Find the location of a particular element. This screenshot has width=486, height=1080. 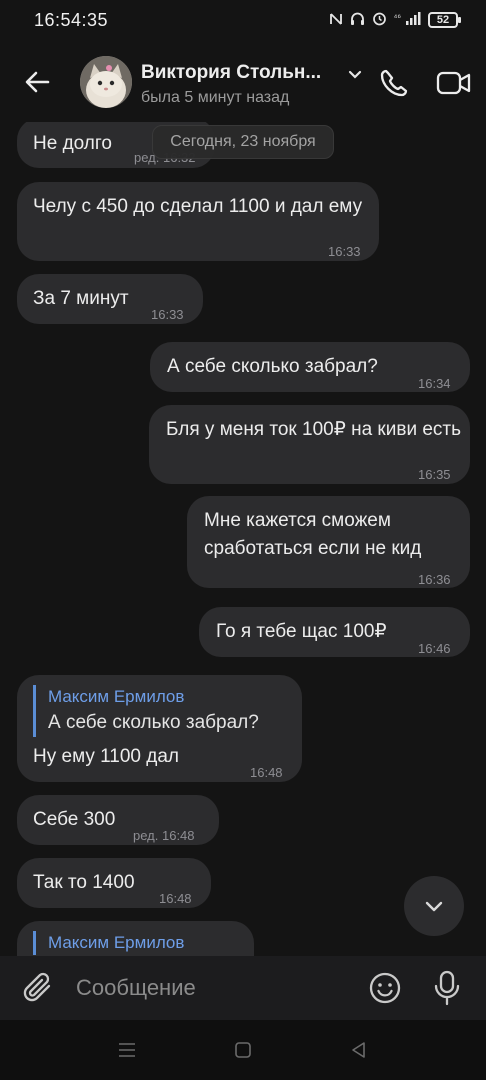

message-outgoing: Бля у меня ток 100₽ на киви есть 16:35 is located at coordinates (309, 444).